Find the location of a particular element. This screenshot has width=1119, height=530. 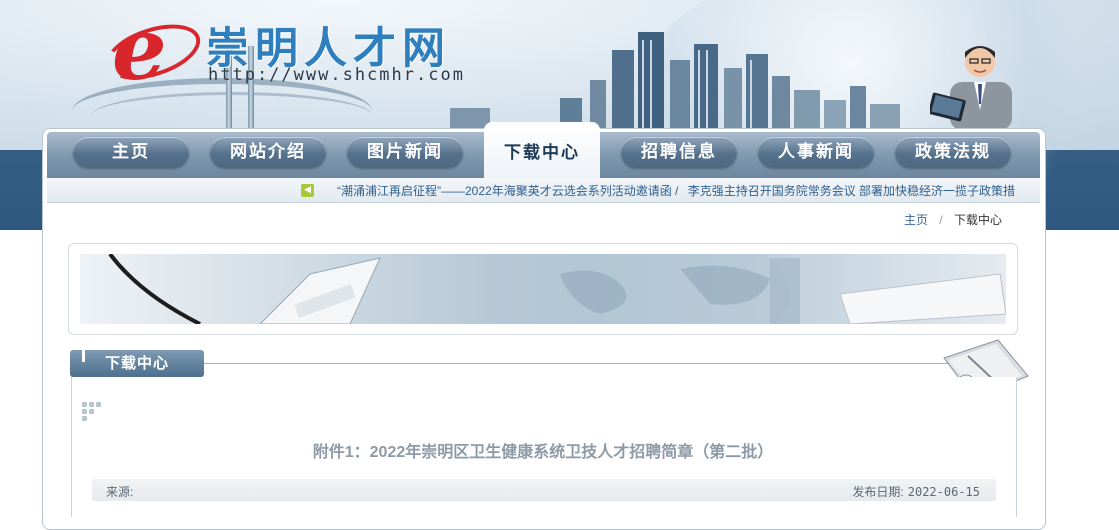

ticker-item: 李克强主持召开国务院常务会议 部署加快稳经济一揽子政策措 is located at coordinates (851, 191).